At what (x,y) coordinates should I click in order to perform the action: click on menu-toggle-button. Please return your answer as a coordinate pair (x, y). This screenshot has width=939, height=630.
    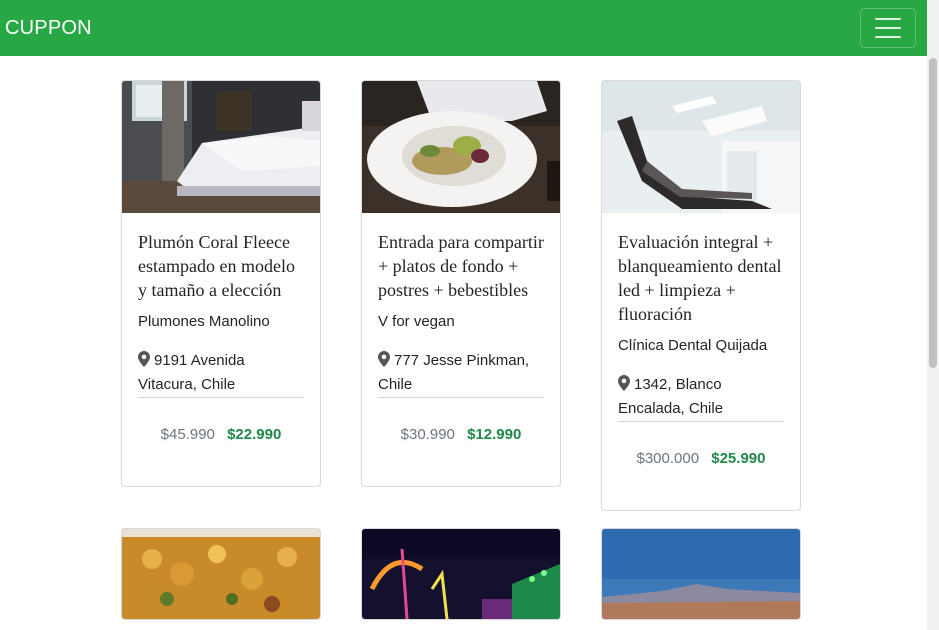
    Looking at the image, I should click on (888, 28).